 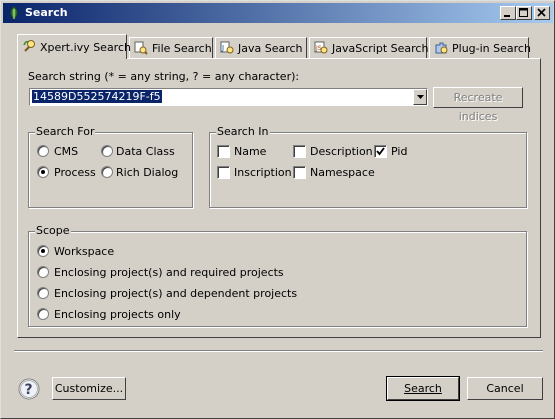 I want to click on recreate-indices-label: Recreate indices, so click(x=478, y=107).